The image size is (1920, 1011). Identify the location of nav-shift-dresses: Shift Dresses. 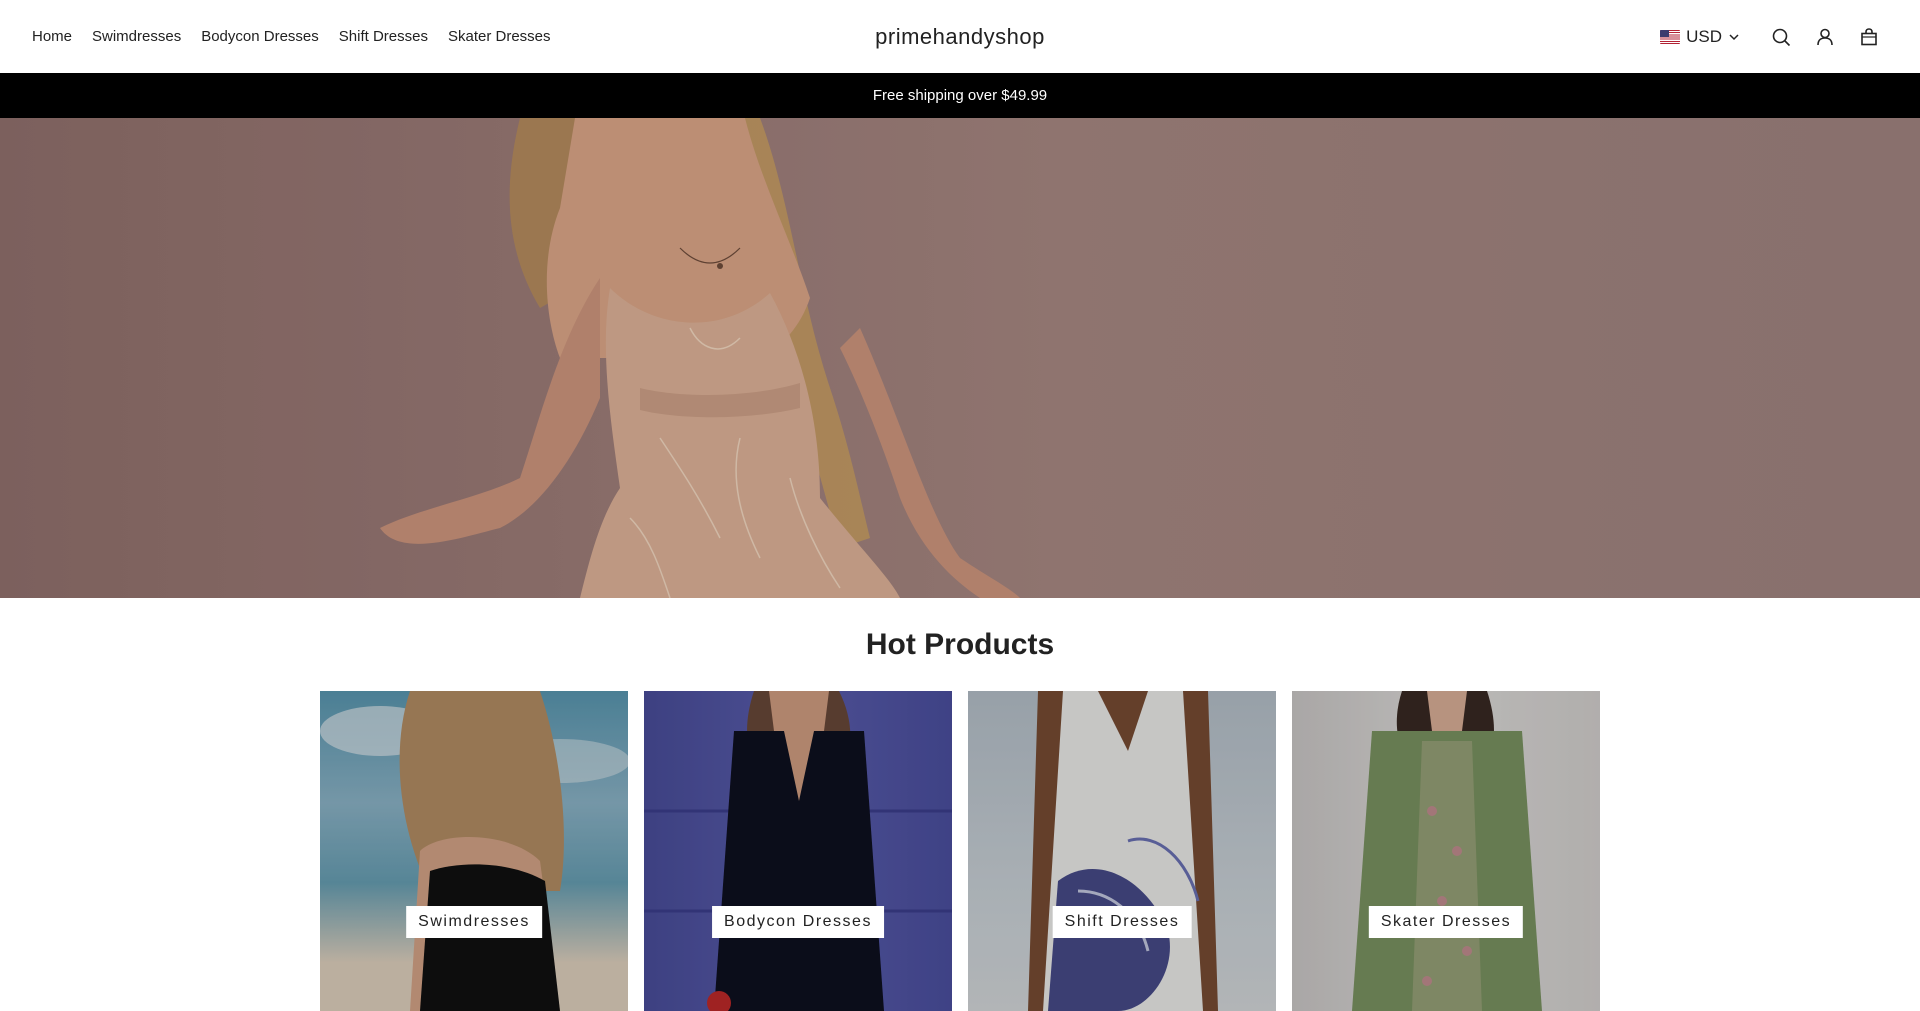
(383, 36).